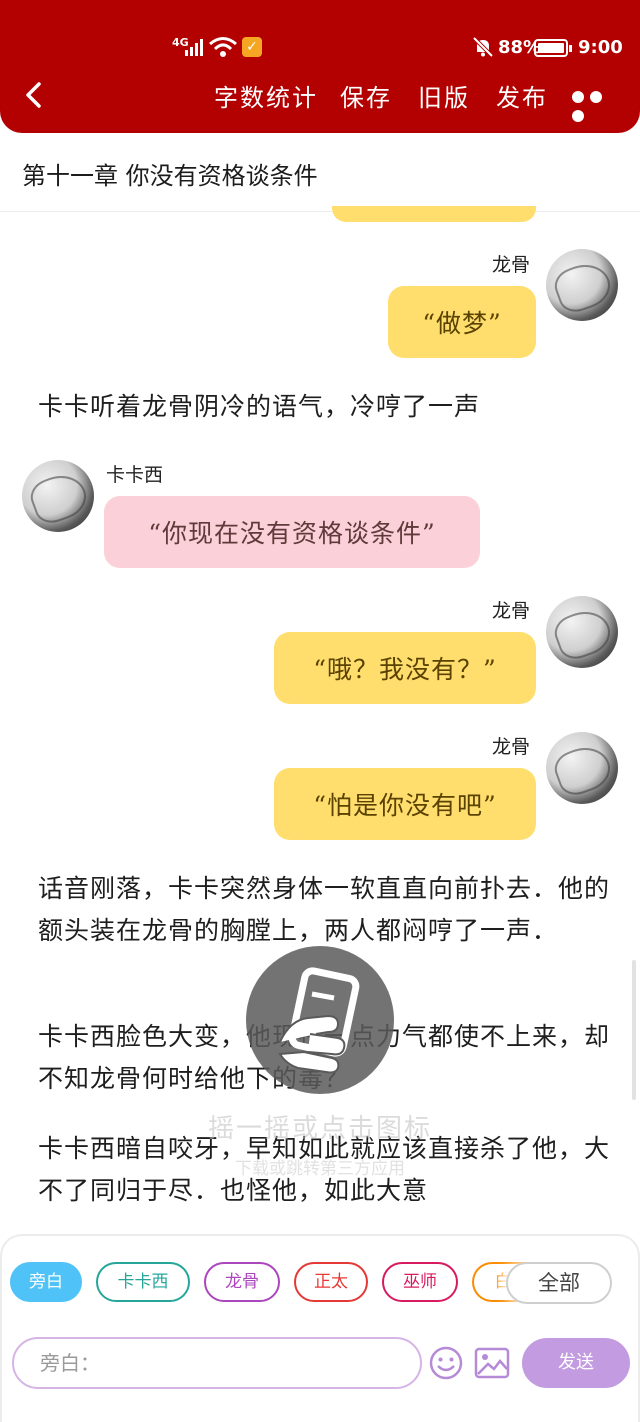 This screenshot has width=640, height=1422. Describe the element at coordinates (462, 322) in the screenshot. I see `chat-bubble: “做梦”` at that location.